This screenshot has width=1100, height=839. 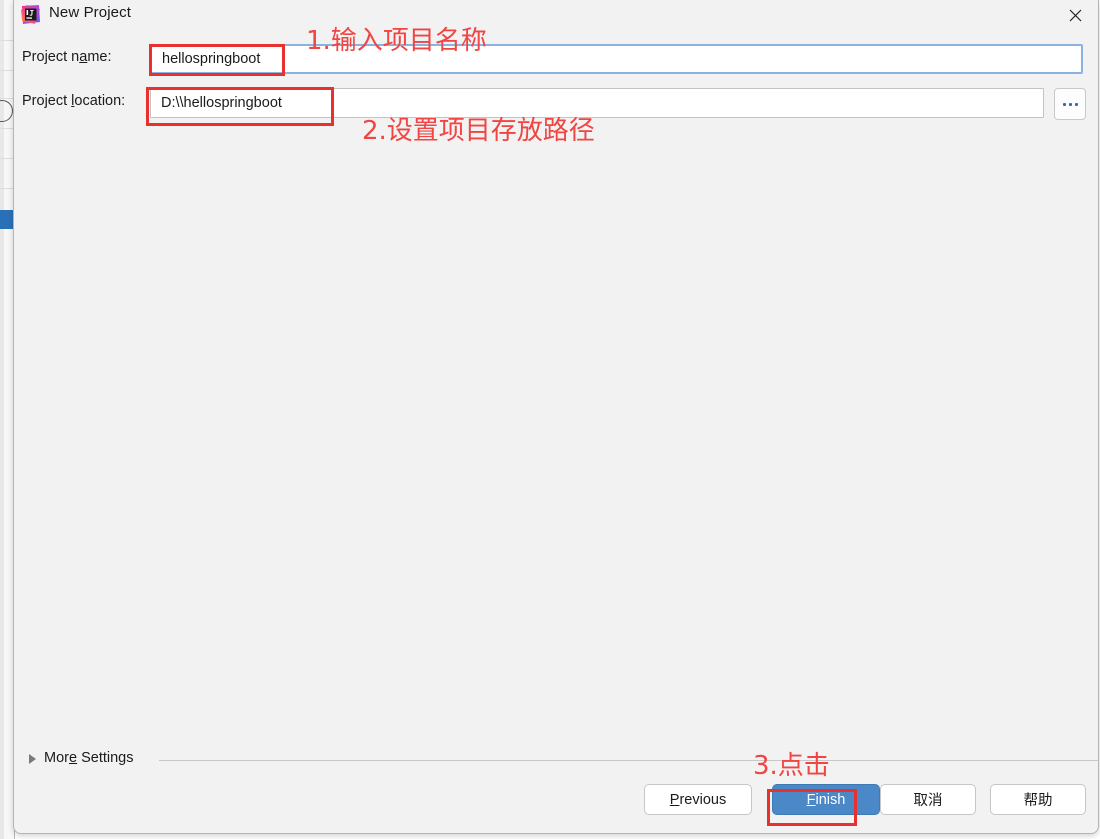 I want to click on close-button, so click(x=1075, y=15).